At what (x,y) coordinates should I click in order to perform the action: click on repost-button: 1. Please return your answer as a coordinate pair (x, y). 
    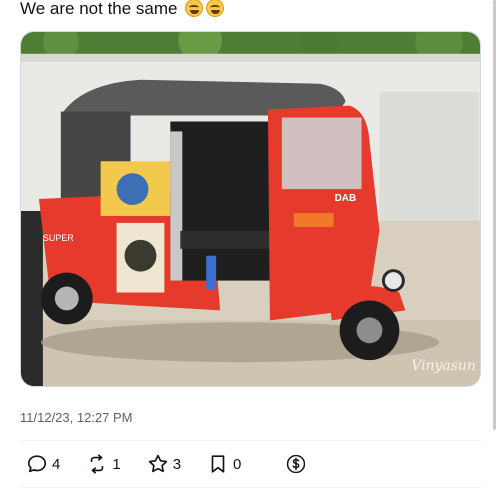
    Looking at the image, I should click on (103, 464).